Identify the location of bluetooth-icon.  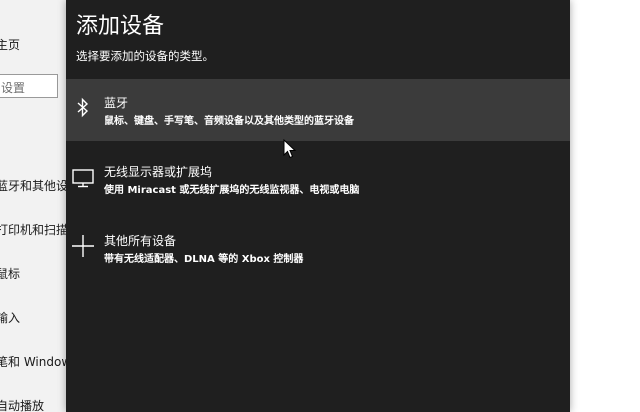
(83, 107).